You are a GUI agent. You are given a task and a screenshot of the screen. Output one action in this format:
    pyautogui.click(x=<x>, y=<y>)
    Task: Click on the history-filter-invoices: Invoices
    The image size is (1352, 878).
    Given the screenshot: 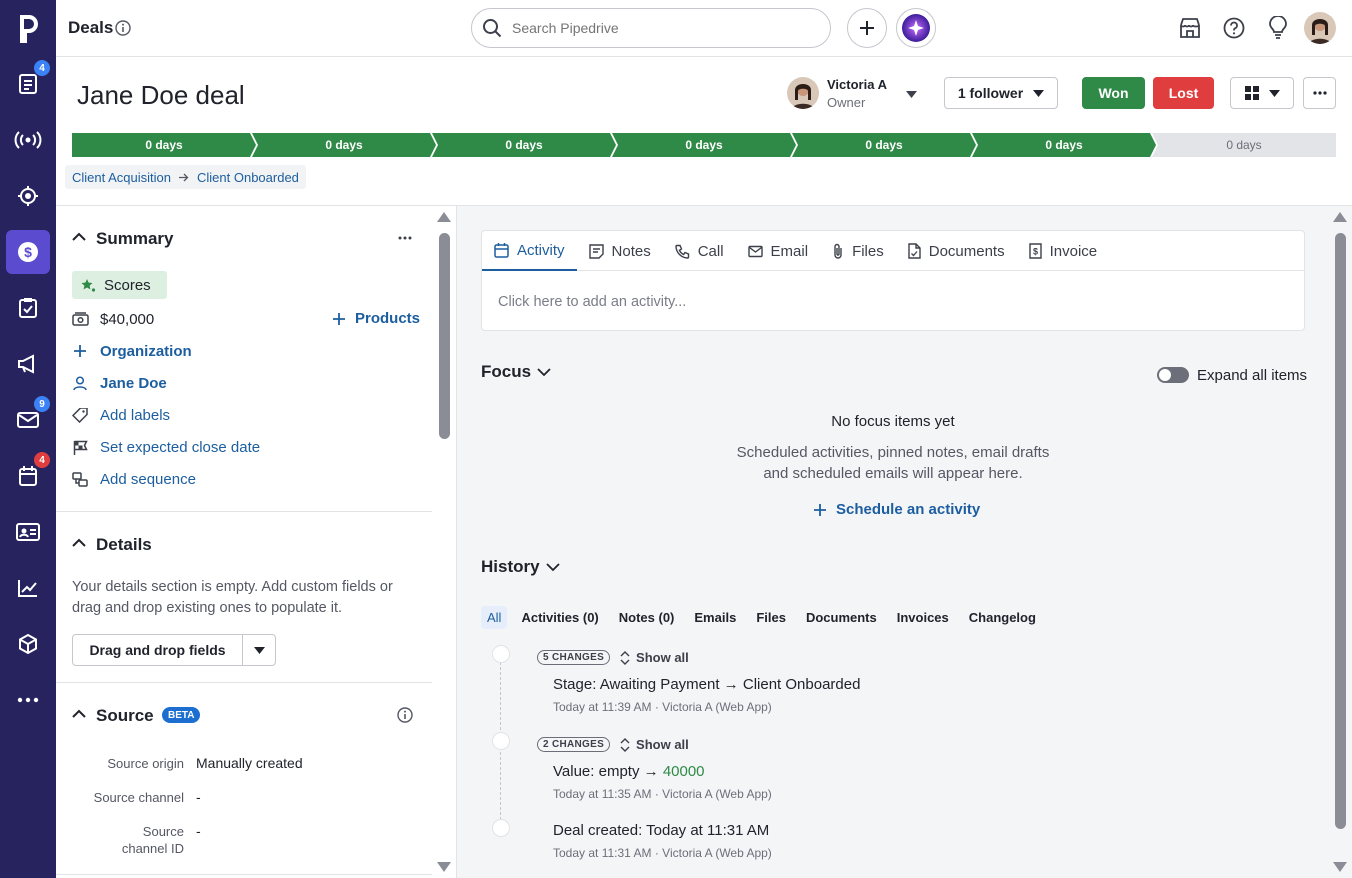 What is the action you would take?
    pyautogui.click(x=923, y=617)
    